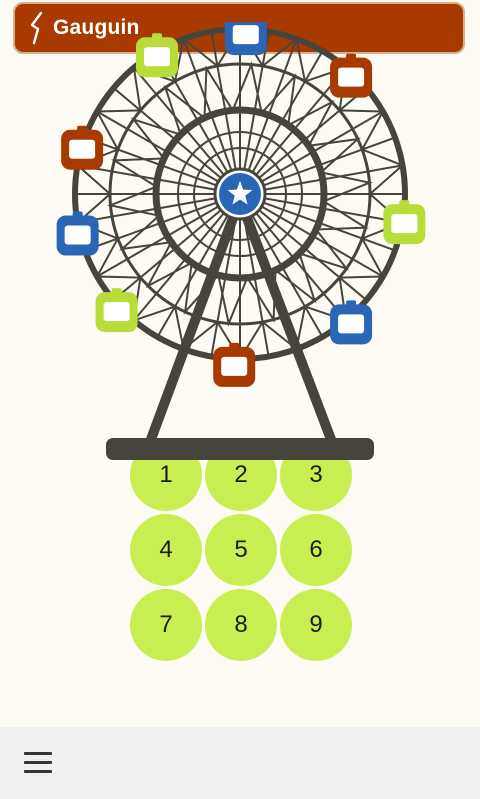 The height and width of the screenshot is (799, 480). I want to click on key-6: 6, so click(316, 550).